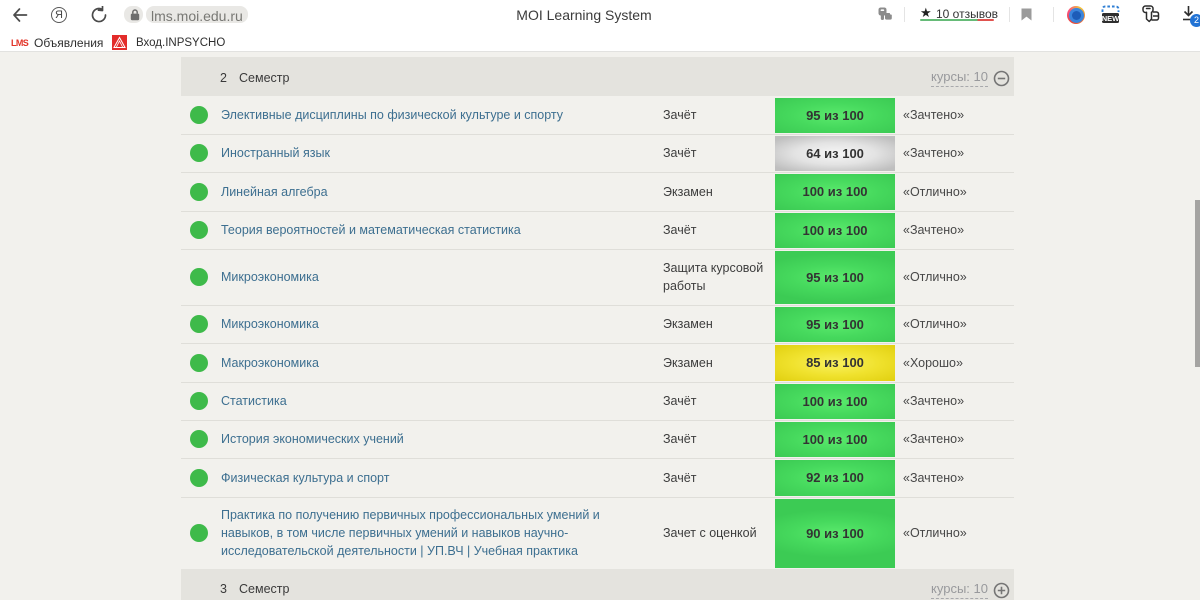 This screenshot has width=1200, height=600. What do you see at coordinates (1111, 18) in the screenshot?
I see `svg-text: NEW` at bounding box center [1111, 18].